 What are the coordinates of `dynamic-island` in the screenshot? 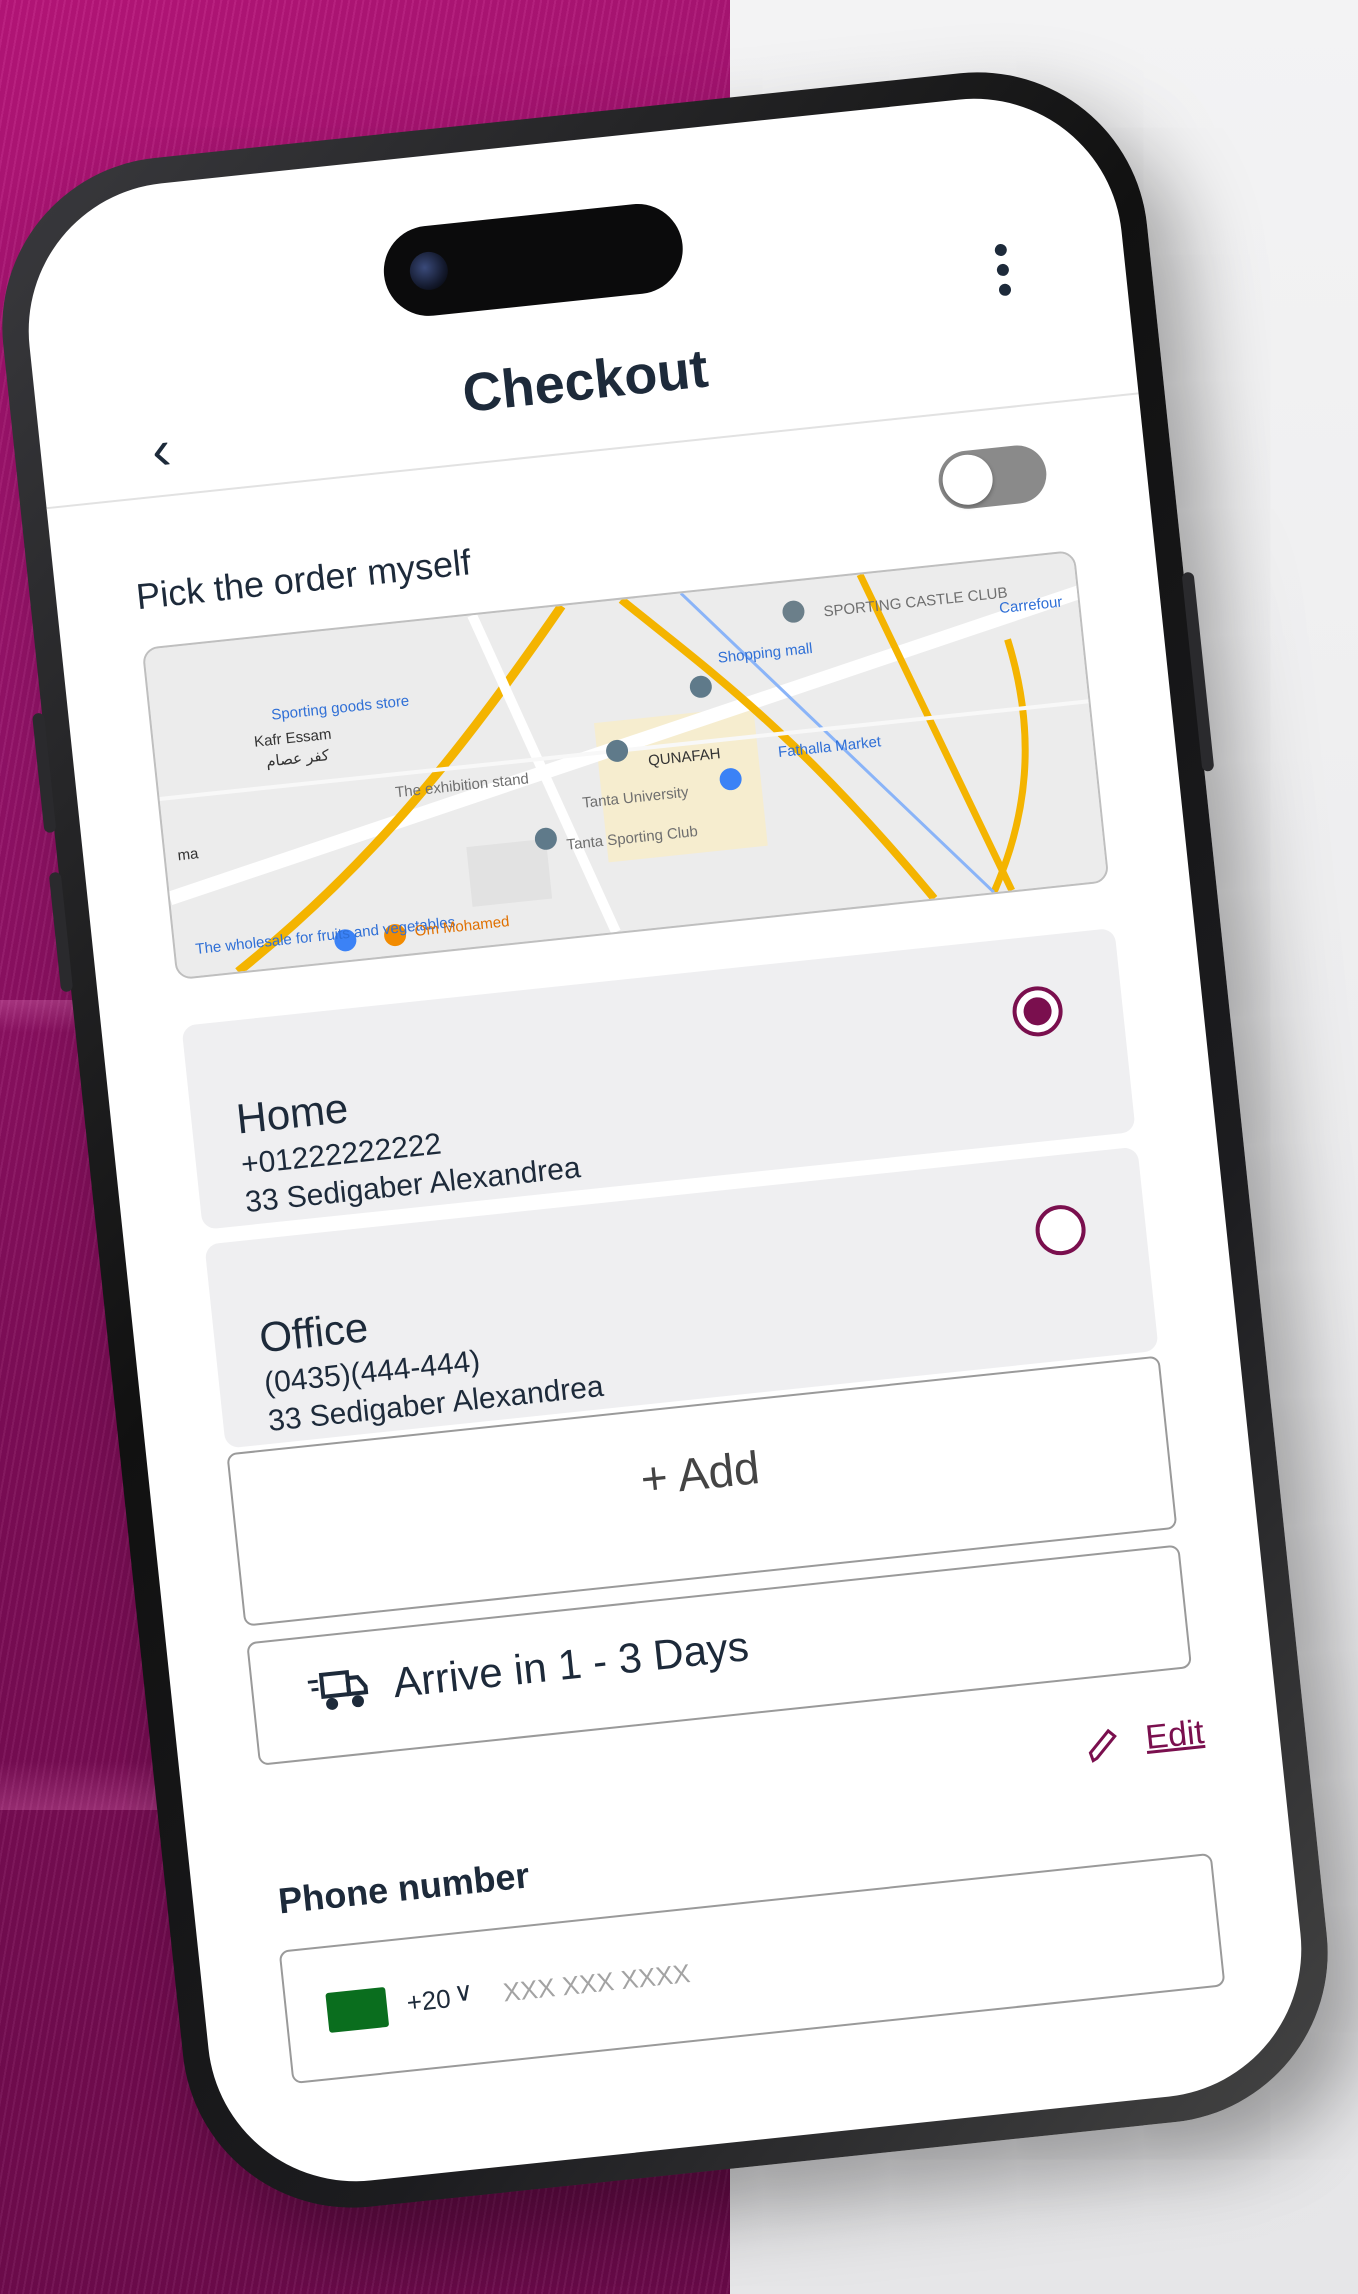 It's located at (533, 260).